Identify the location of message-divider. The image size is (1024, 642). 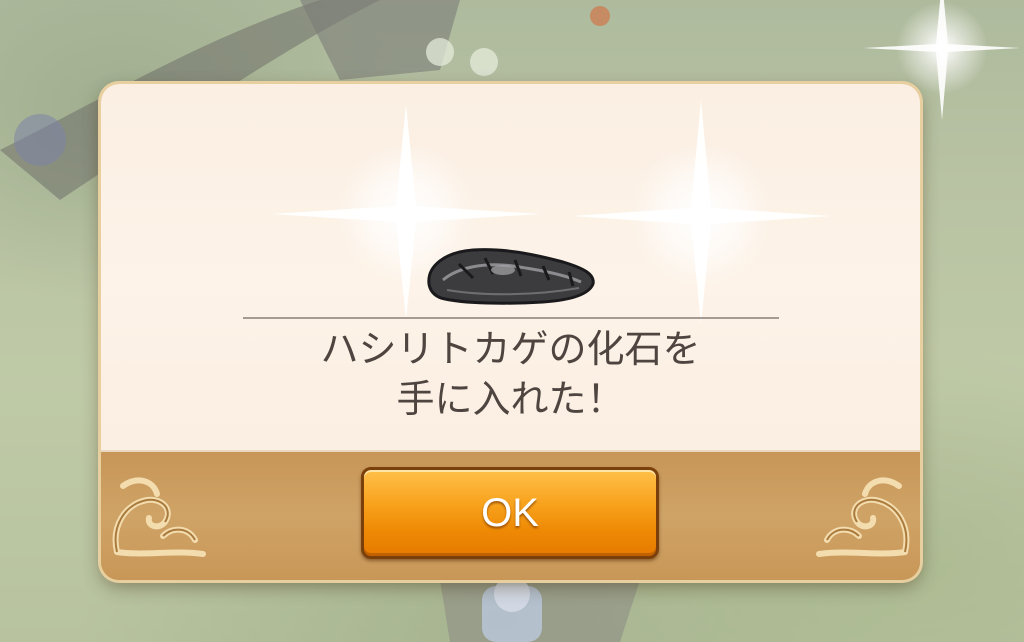
(511, 318).